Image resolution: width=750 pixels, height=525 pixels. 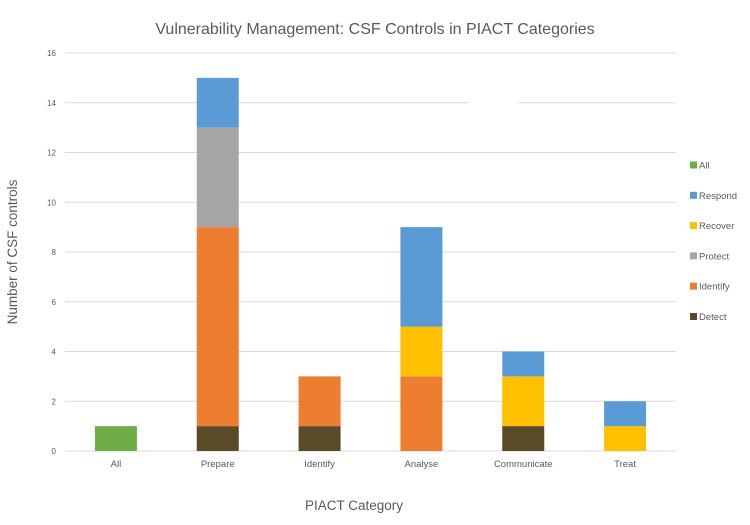 I want to click on y-tick-label: 6, so click(x=54, y=302).